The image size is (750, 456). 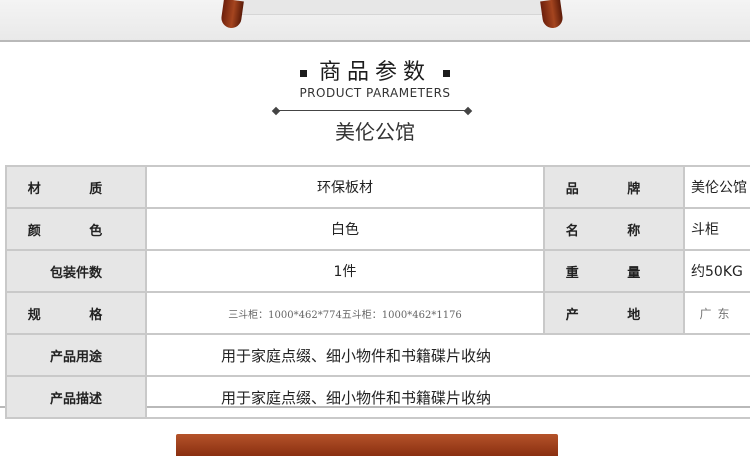 What do you see at coordinates (396, 7) in the screenshot?
I see `cabinet-shelf-image` at bounding box center [396, 7].